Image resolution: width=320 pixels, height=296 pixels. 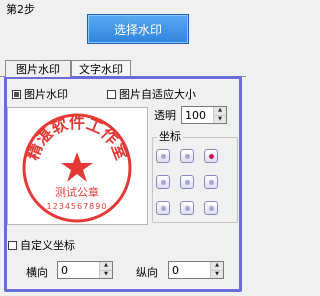 I want to click on vertical-value: 0, so click(x=175, y=270).